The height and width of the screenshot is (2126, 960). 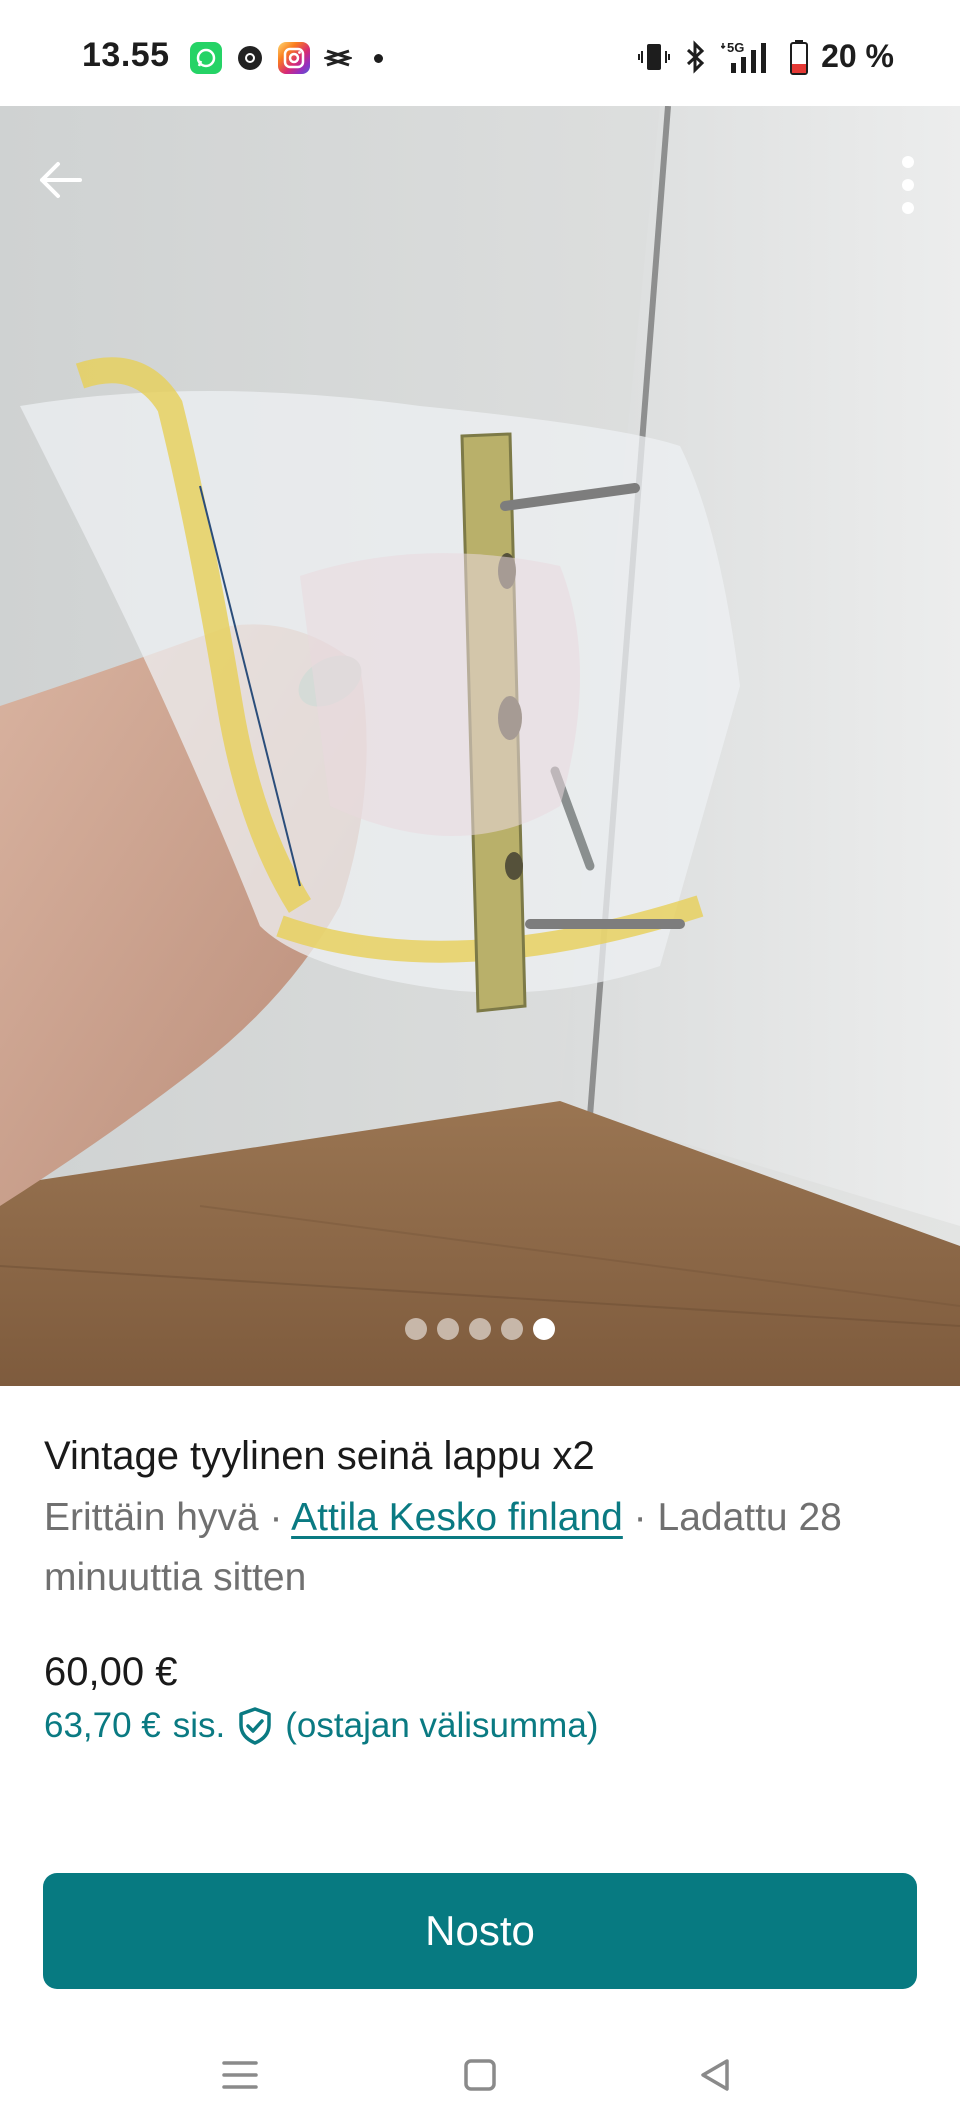 I want to click on recents-button, so click(x=240, y=2075).